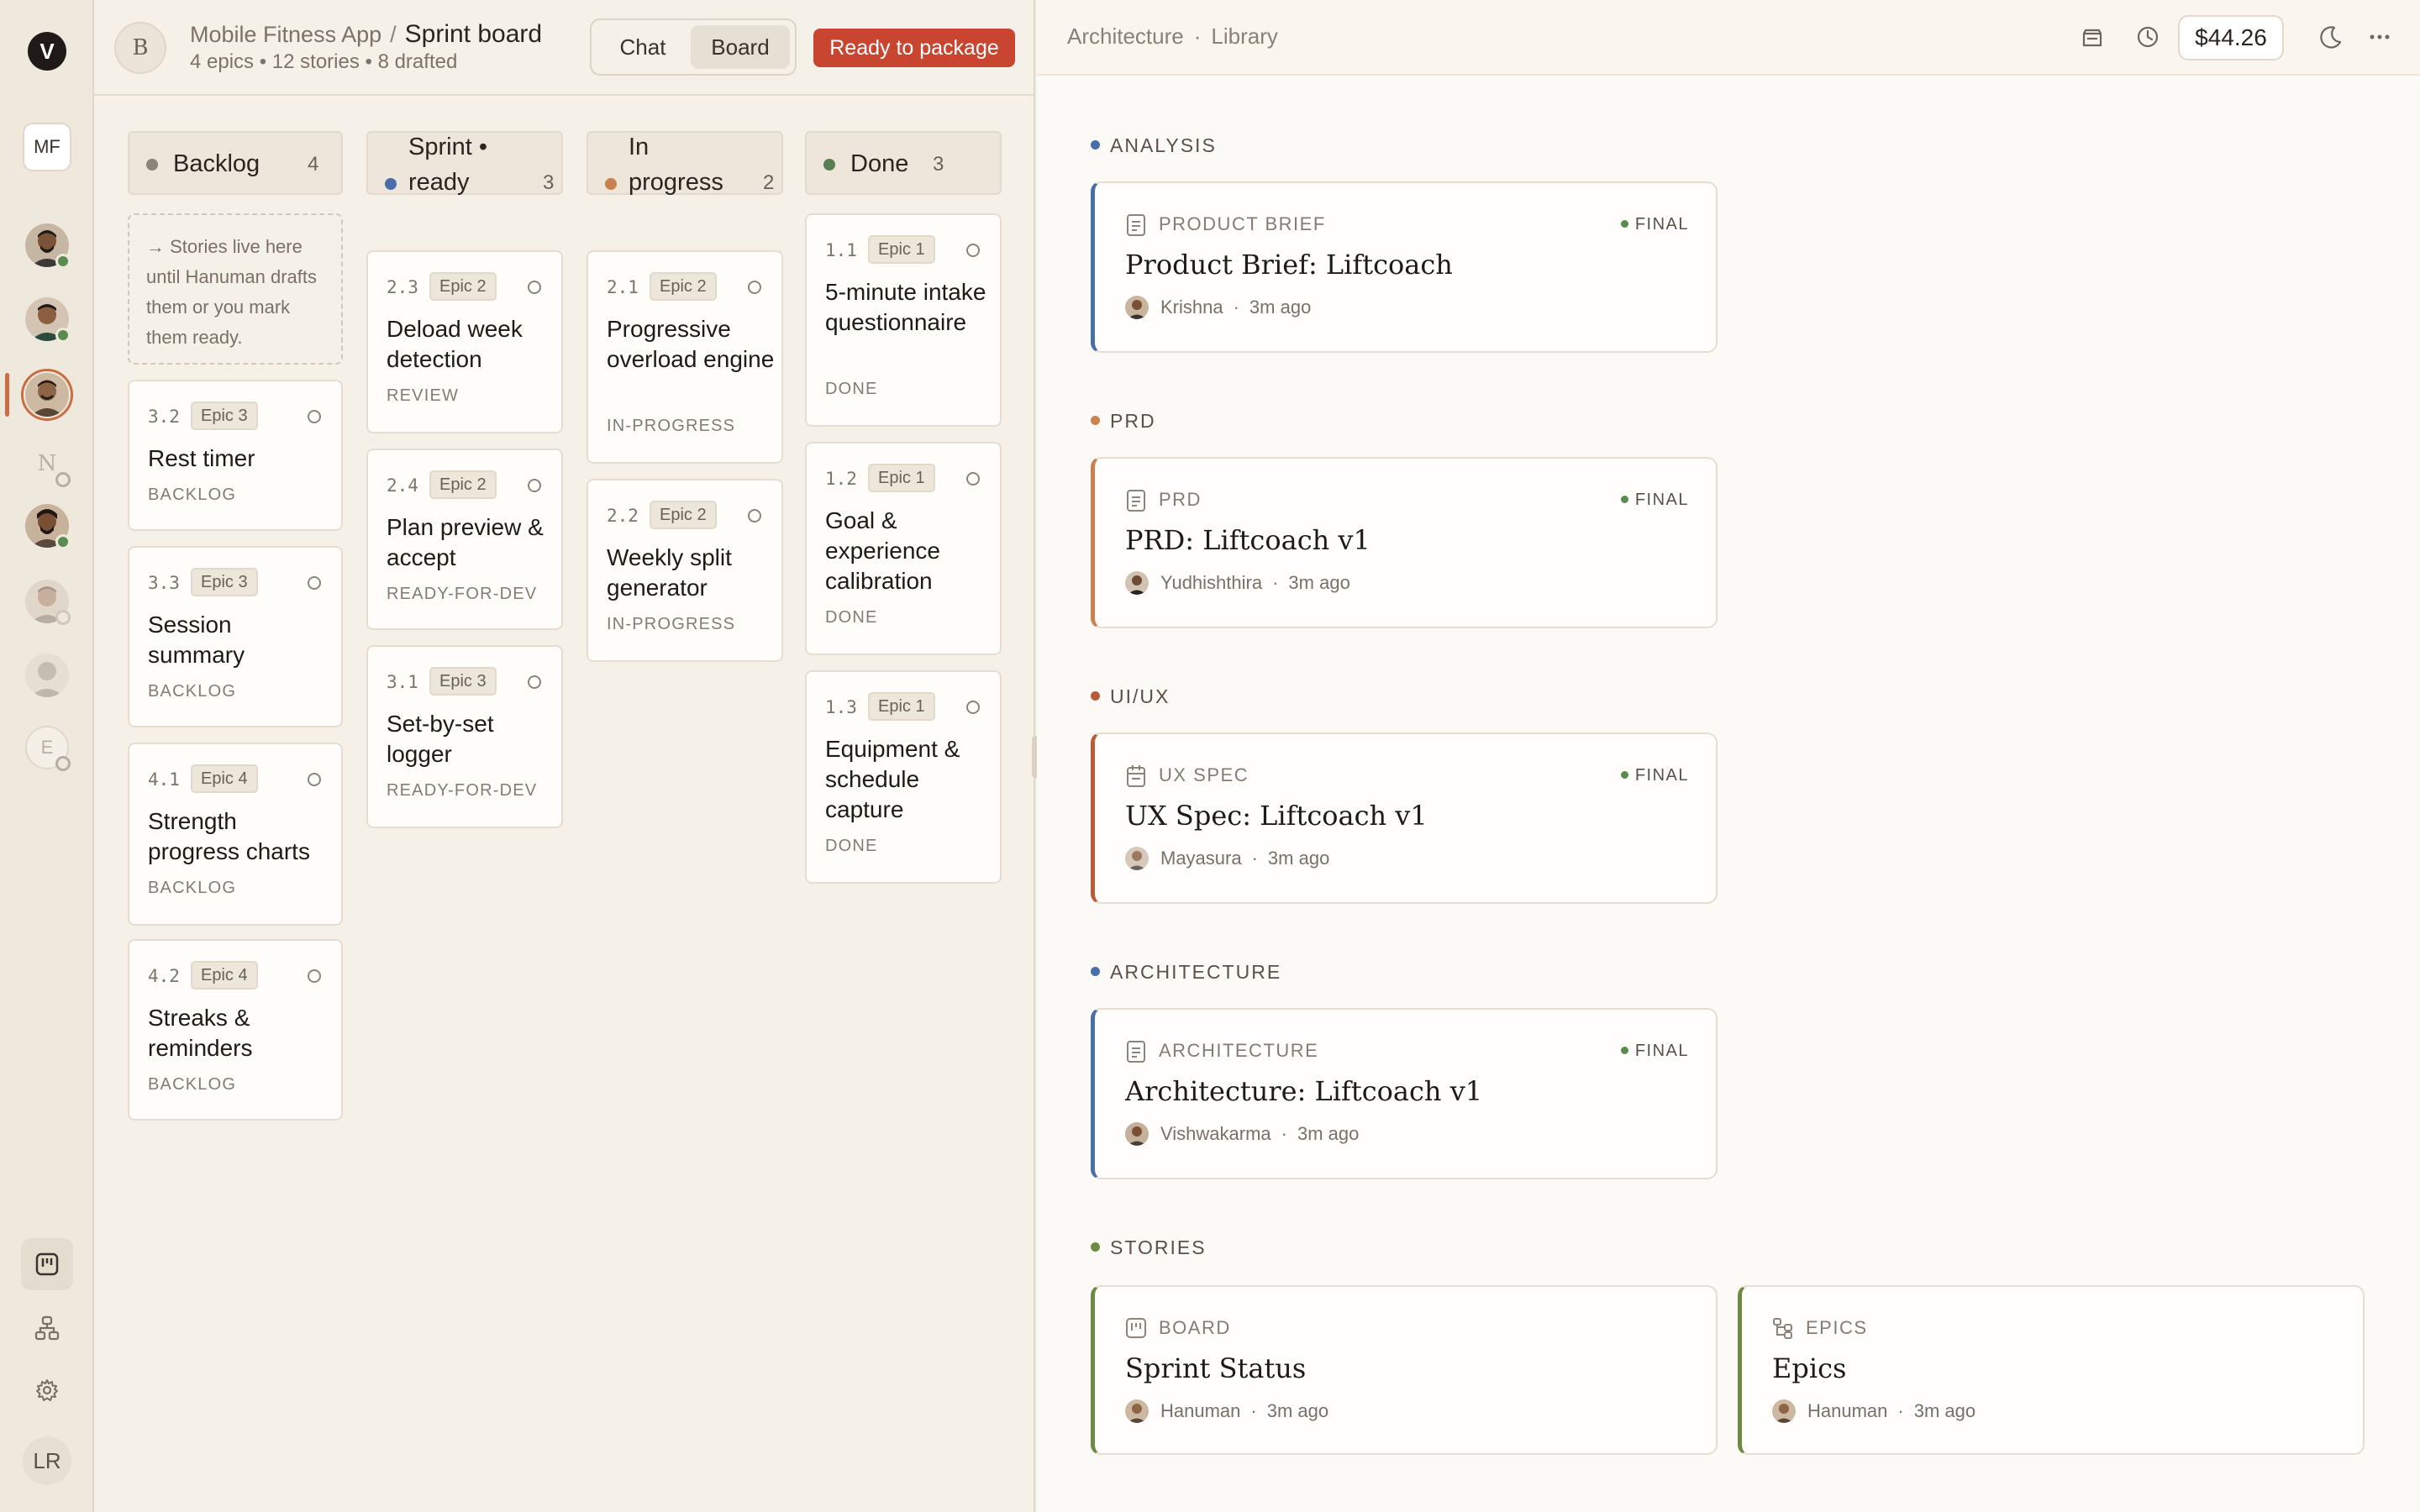  I want to click on document-title: Architecture: Liftcoach v1, so click(1304, 1091).